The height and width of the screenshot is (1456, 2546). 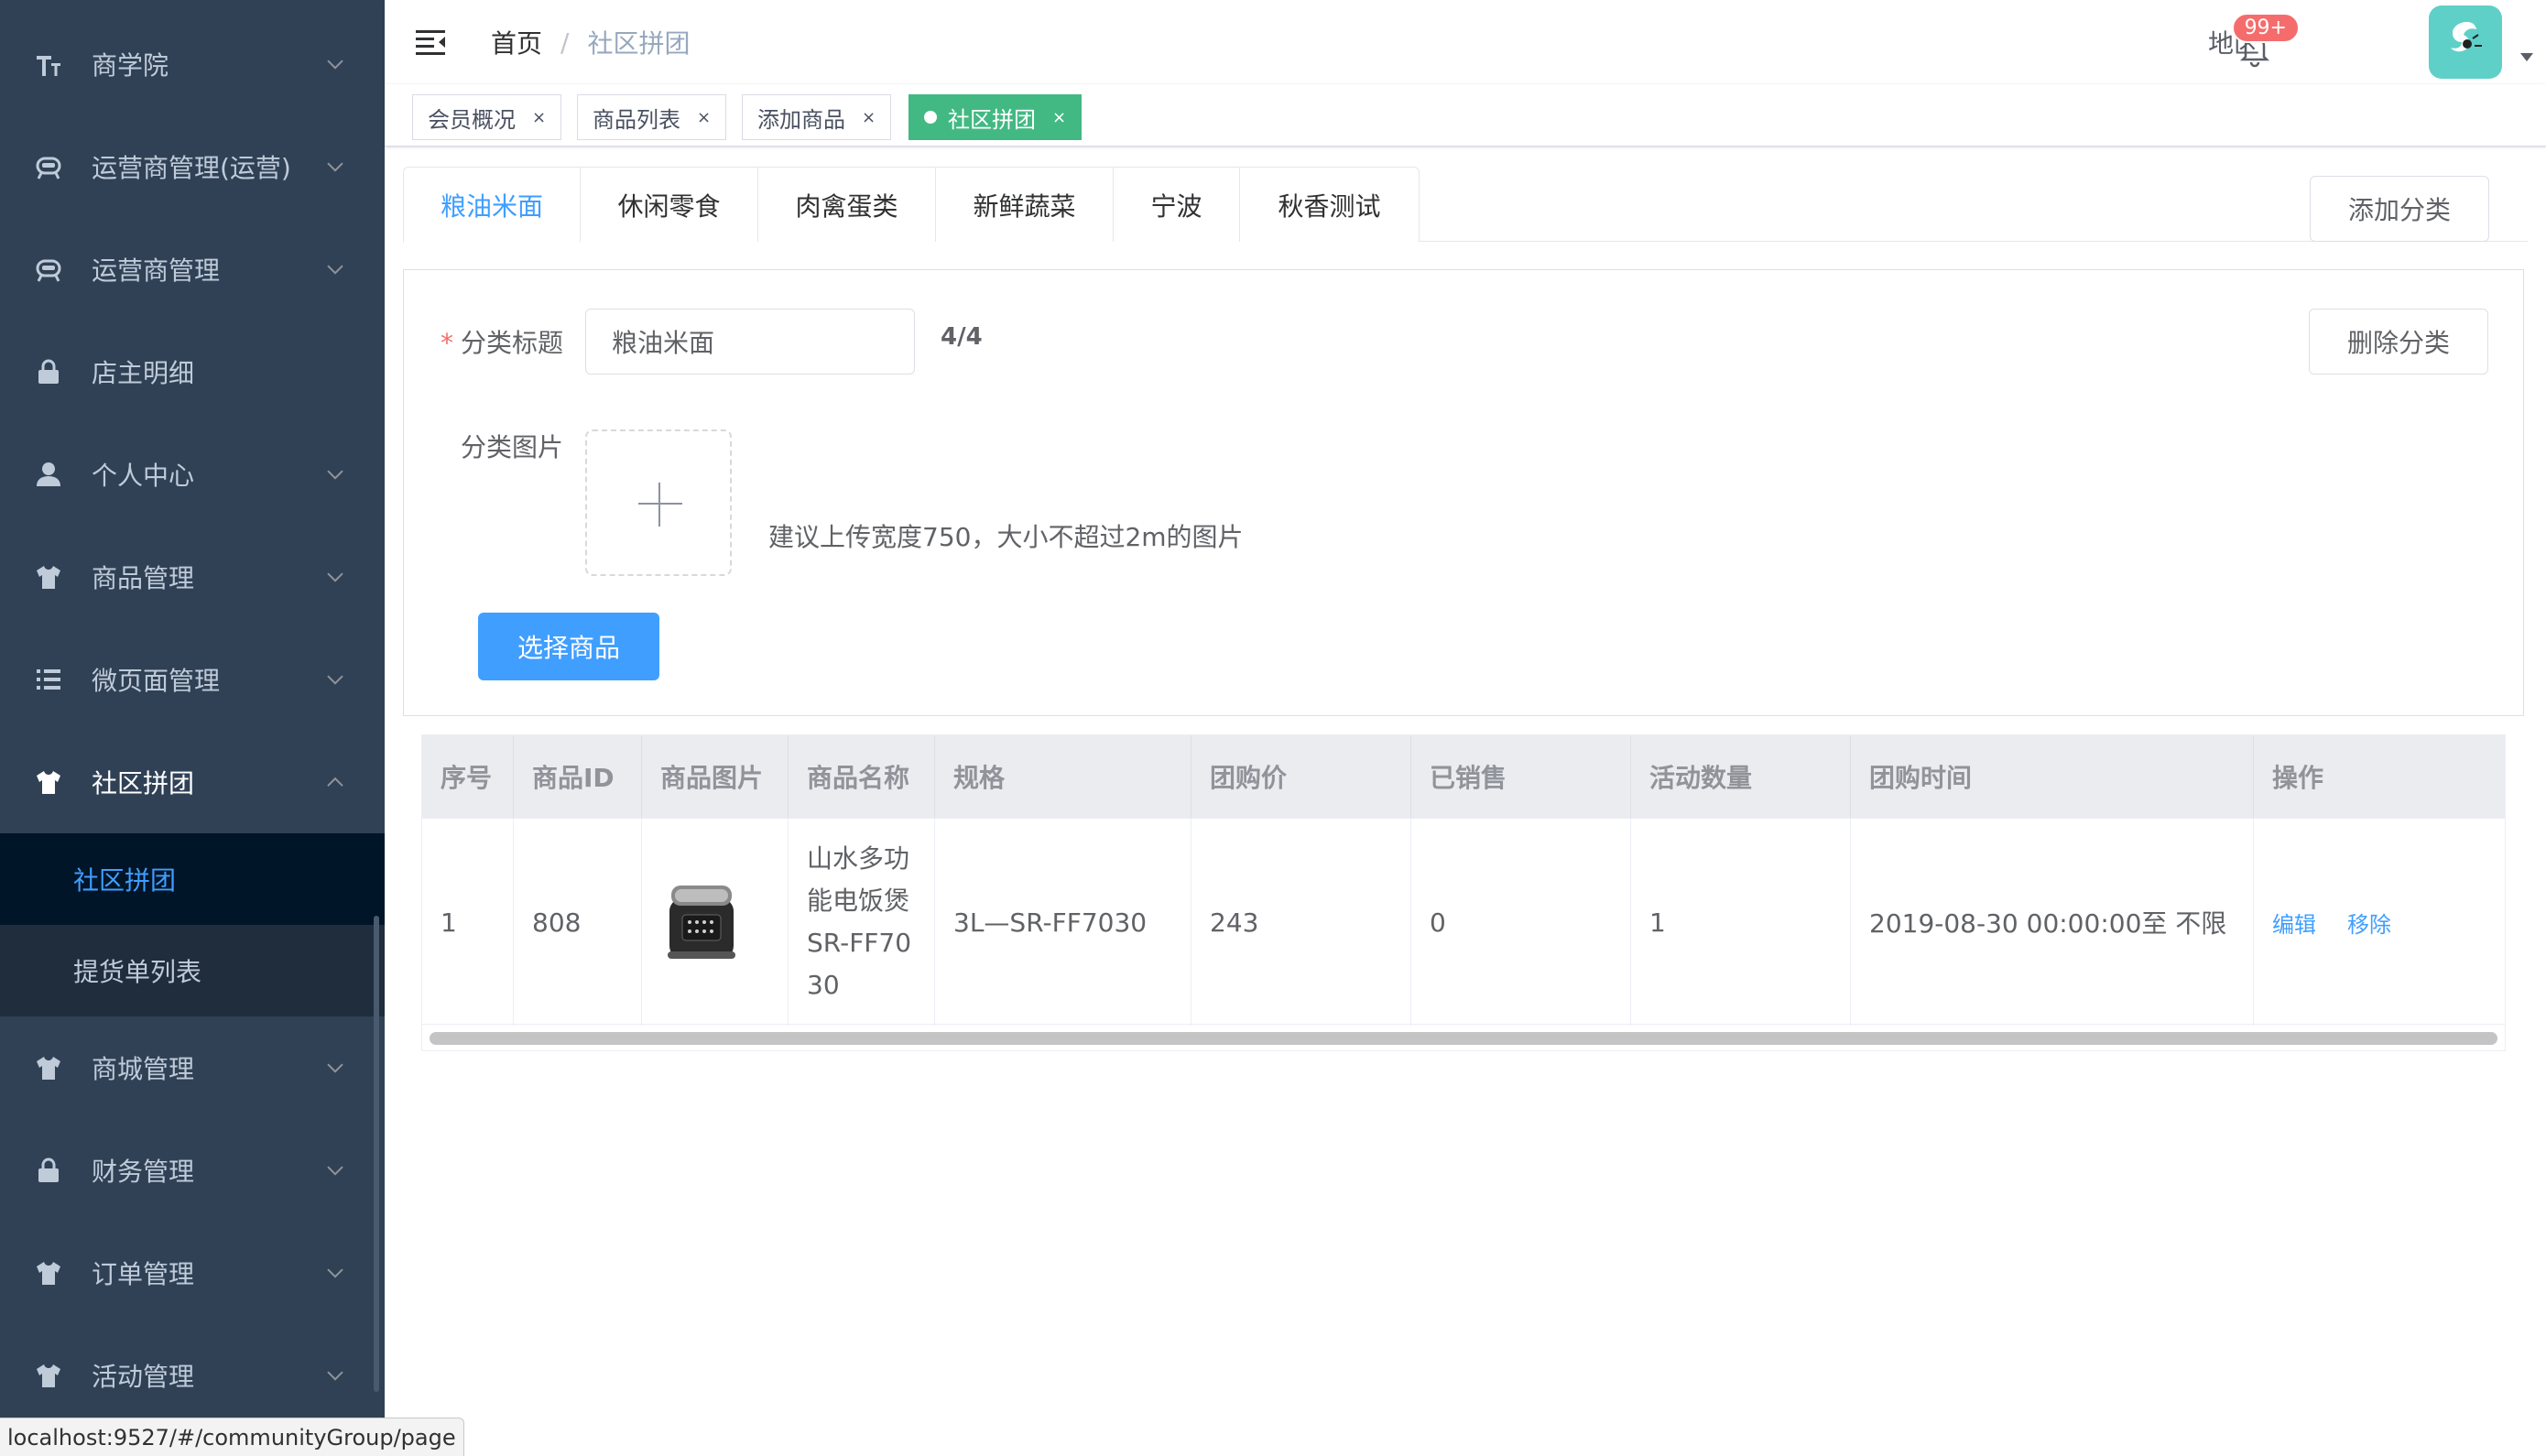 I want to click on tab-qiuxiang-test: 秋香测试, so click(x=1330, y=204).